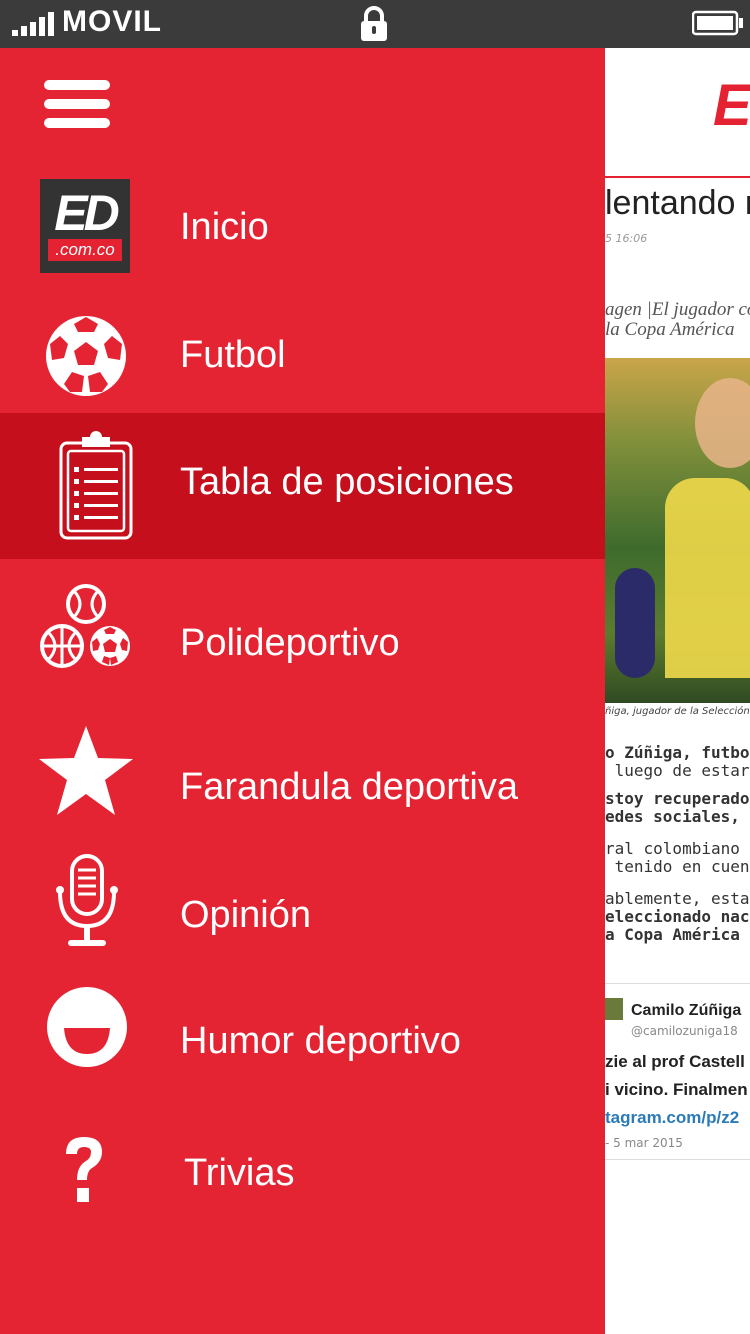 The height and width of the screenshot is (1334, 750). I want to click on menu-item-label: Inicio, so click(224, 227).